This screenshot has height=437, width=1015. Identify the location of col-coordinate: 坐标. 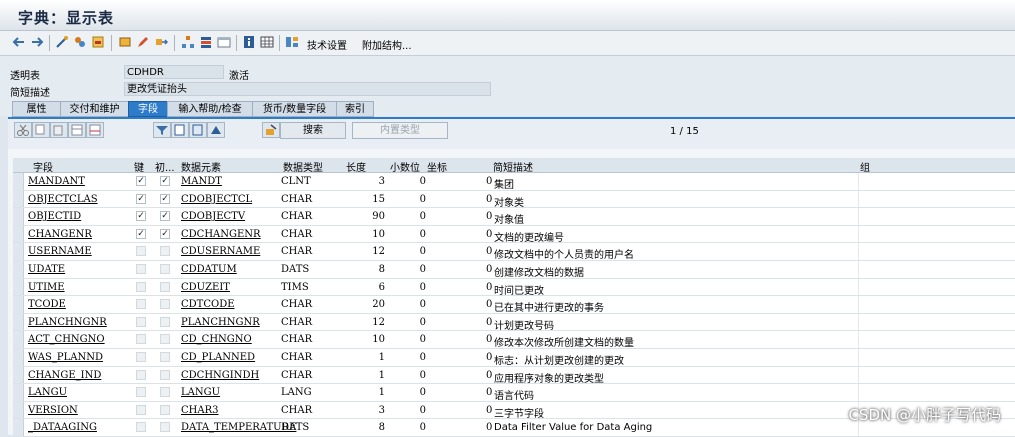
(437, 166).